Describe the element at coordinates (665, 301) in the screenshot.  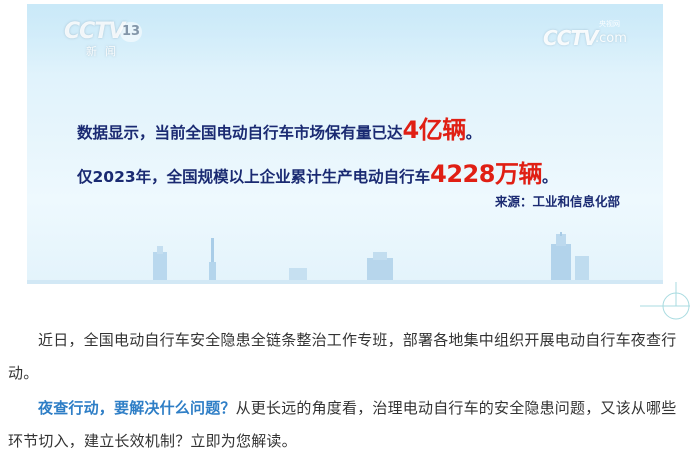
I see `plus-circle-icon` at that location.